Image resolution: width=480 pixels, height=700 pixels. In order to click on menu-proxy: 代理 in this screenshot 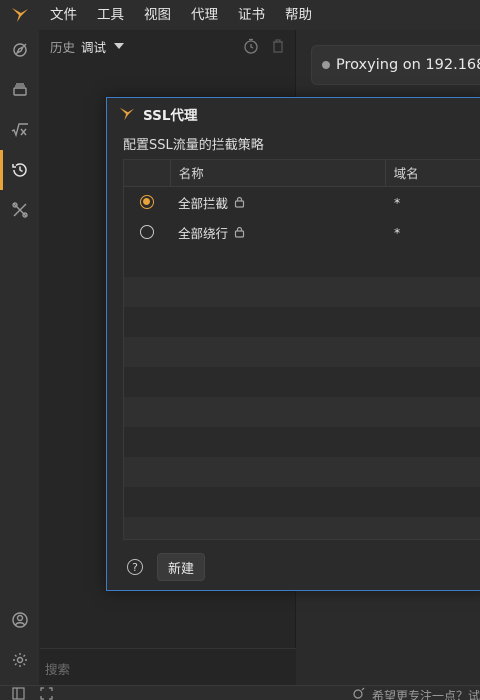, I will do `click(204, 15)`.